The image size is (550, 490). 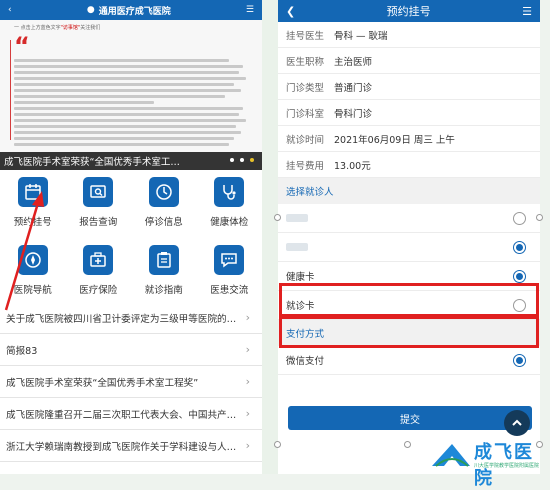 What do you see at coordinates (134, 11) in the screenshot?
I see `hospital-name: 通用医疗成飞医院` at bounding box center [134, 11].